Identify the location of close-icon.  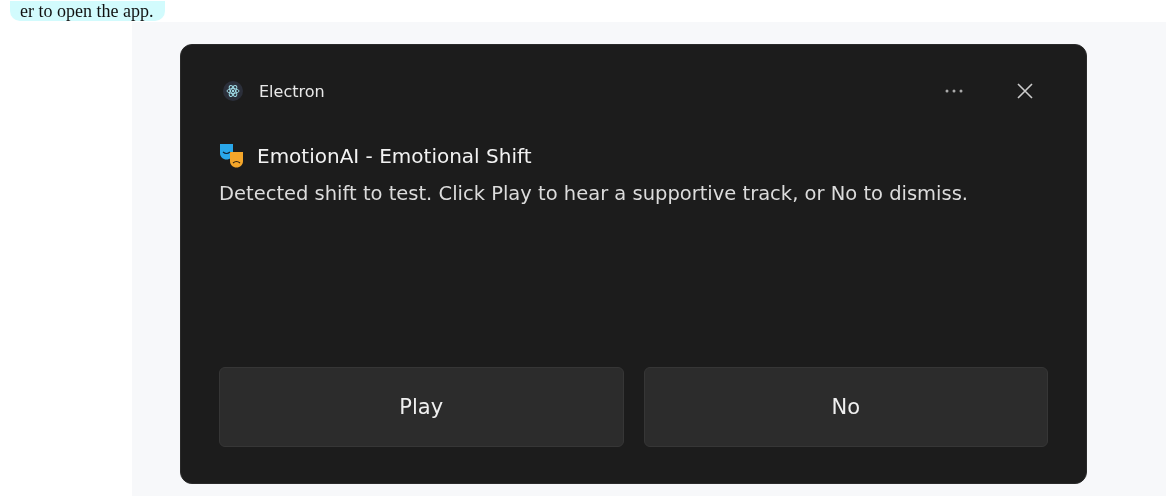
(1025, 91).